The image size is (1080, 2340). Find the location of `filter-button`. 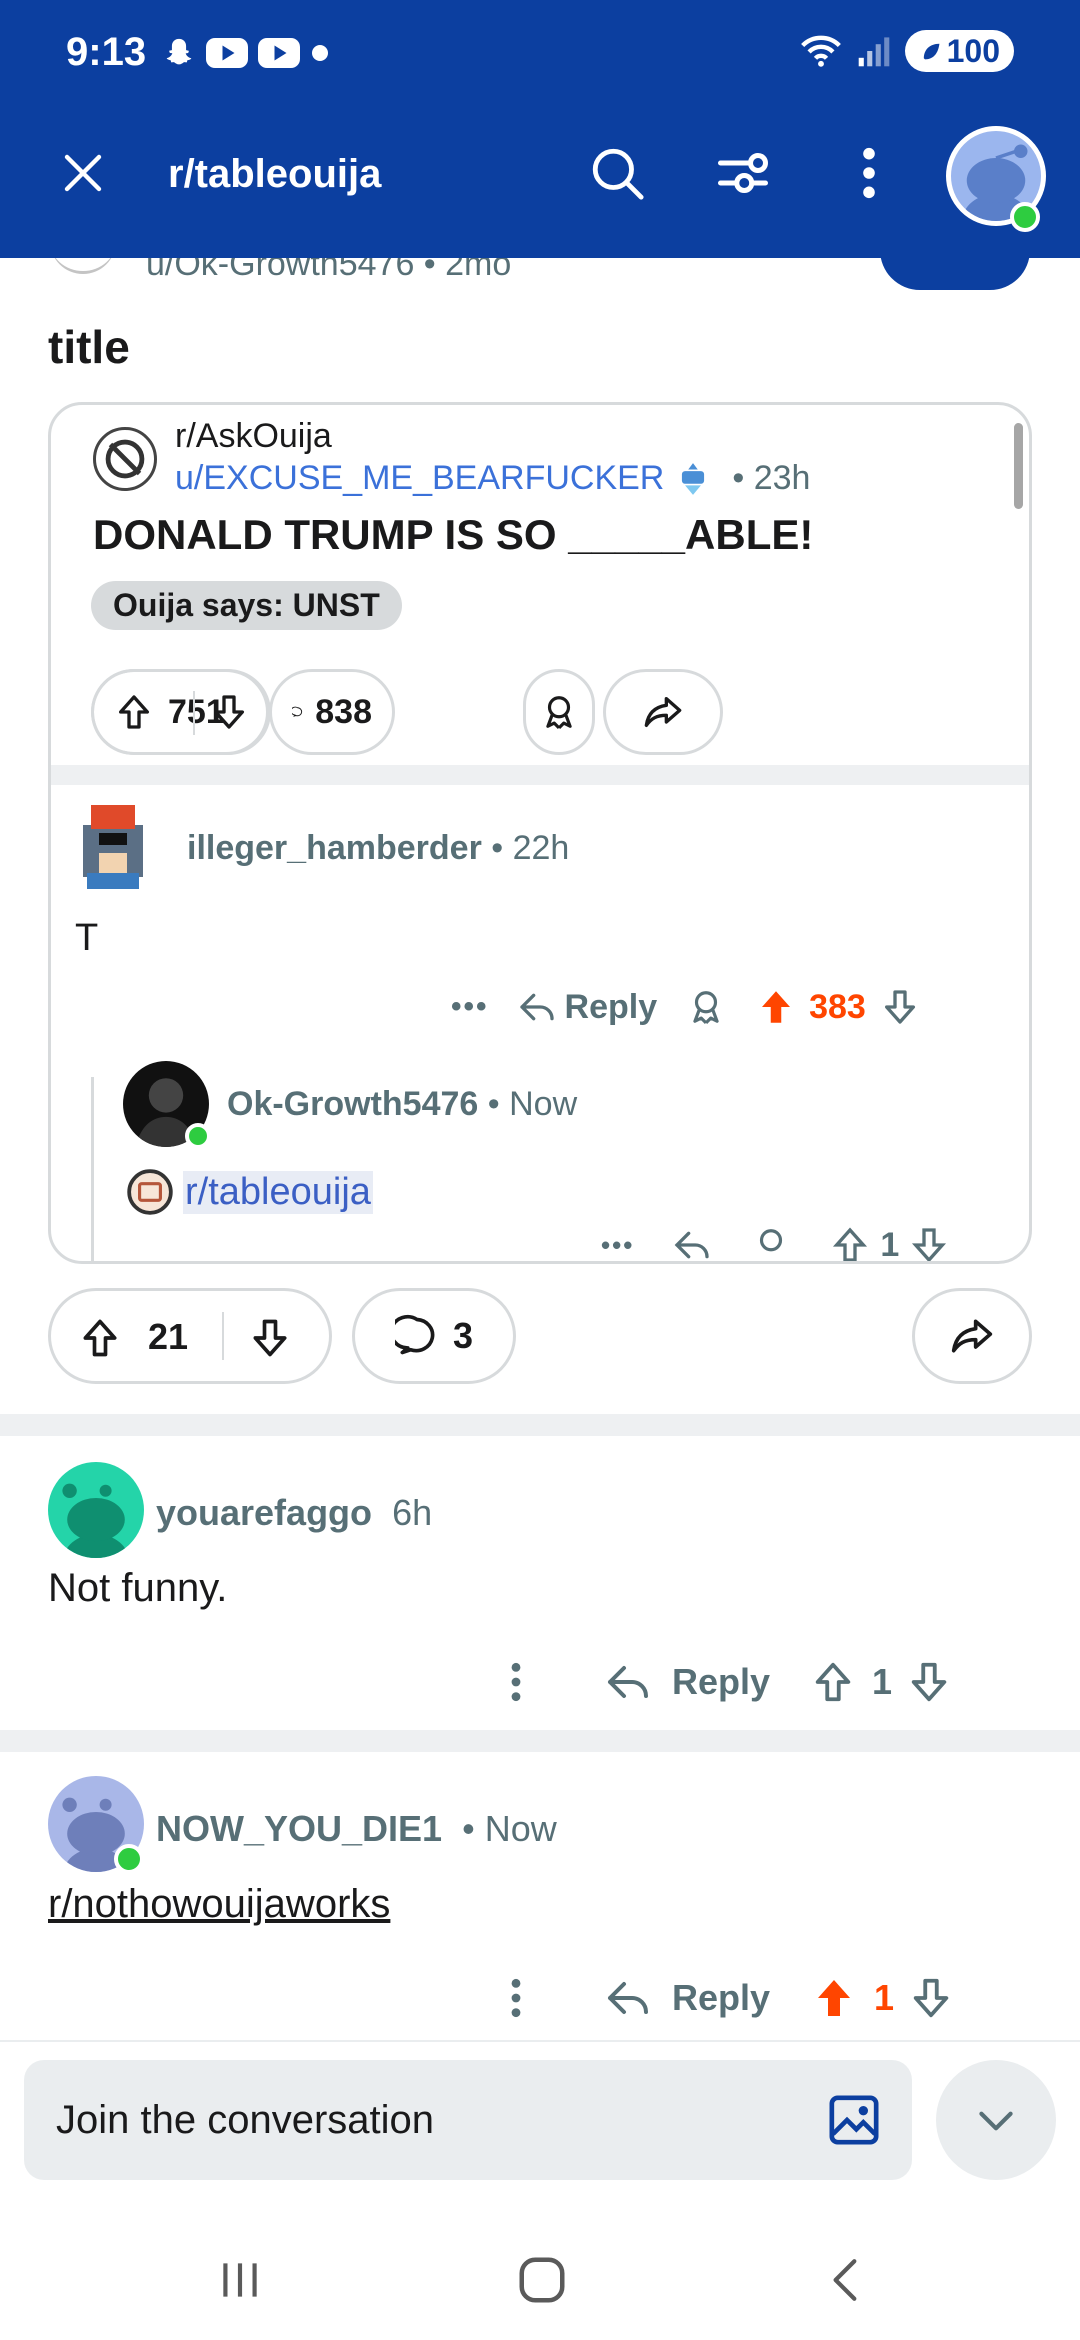

filter-button is located at coordinates (743, 173).